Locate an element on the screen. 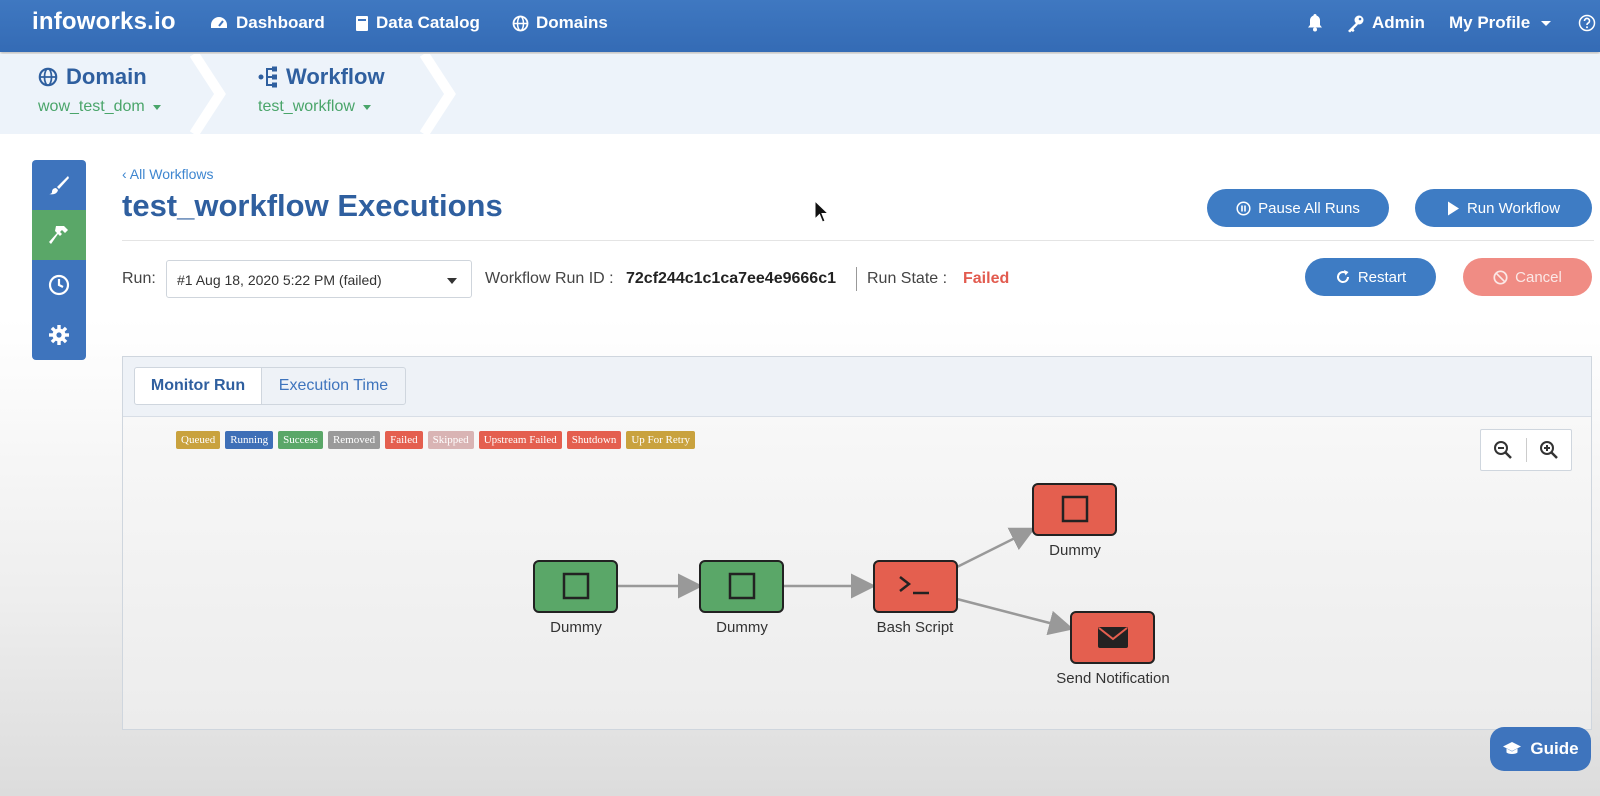 The width and height of the screenshot is (1600, 796). nav-my-profile: My Profile is located at coordinates (1500, 23).